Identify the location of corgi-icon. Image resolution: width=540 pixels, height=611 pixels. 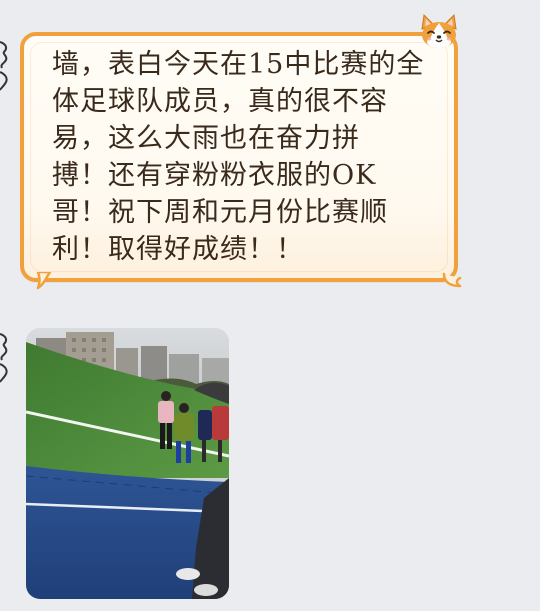
(439, 30).